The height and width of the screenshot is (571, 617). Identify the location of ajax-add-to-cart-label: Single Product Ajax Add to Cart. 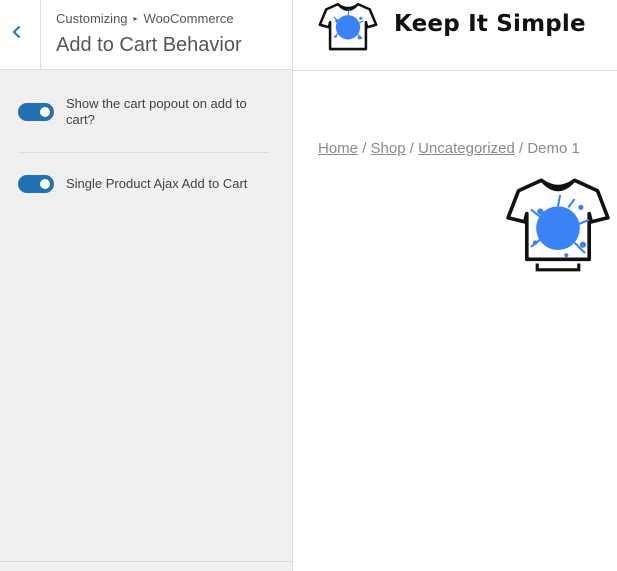
(157, 183).